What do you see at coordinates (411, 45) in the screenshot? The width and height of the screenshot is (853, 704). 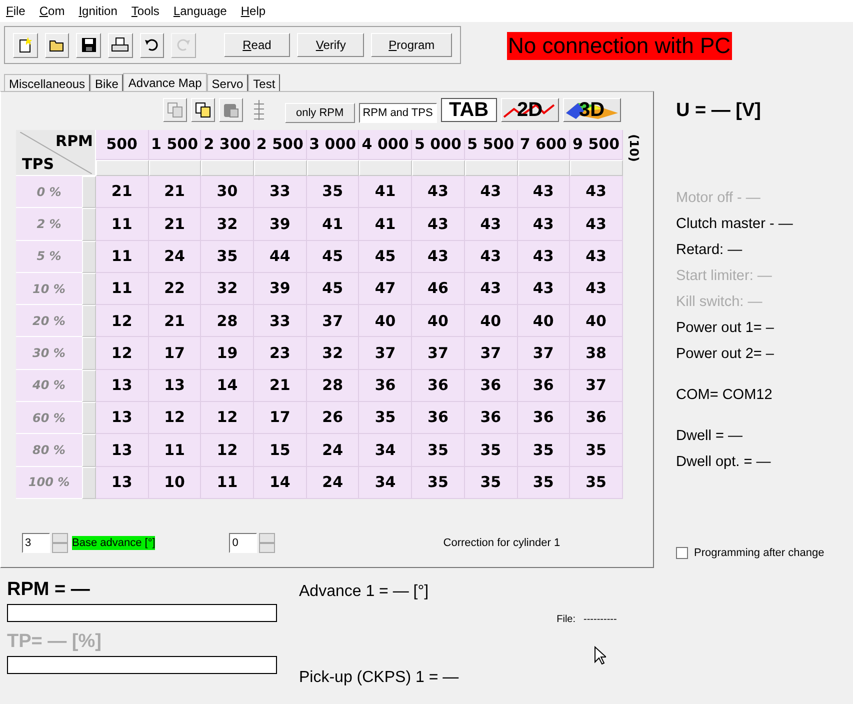 I see `toolbar-text-button: Program` at bounding box center [411, 45].